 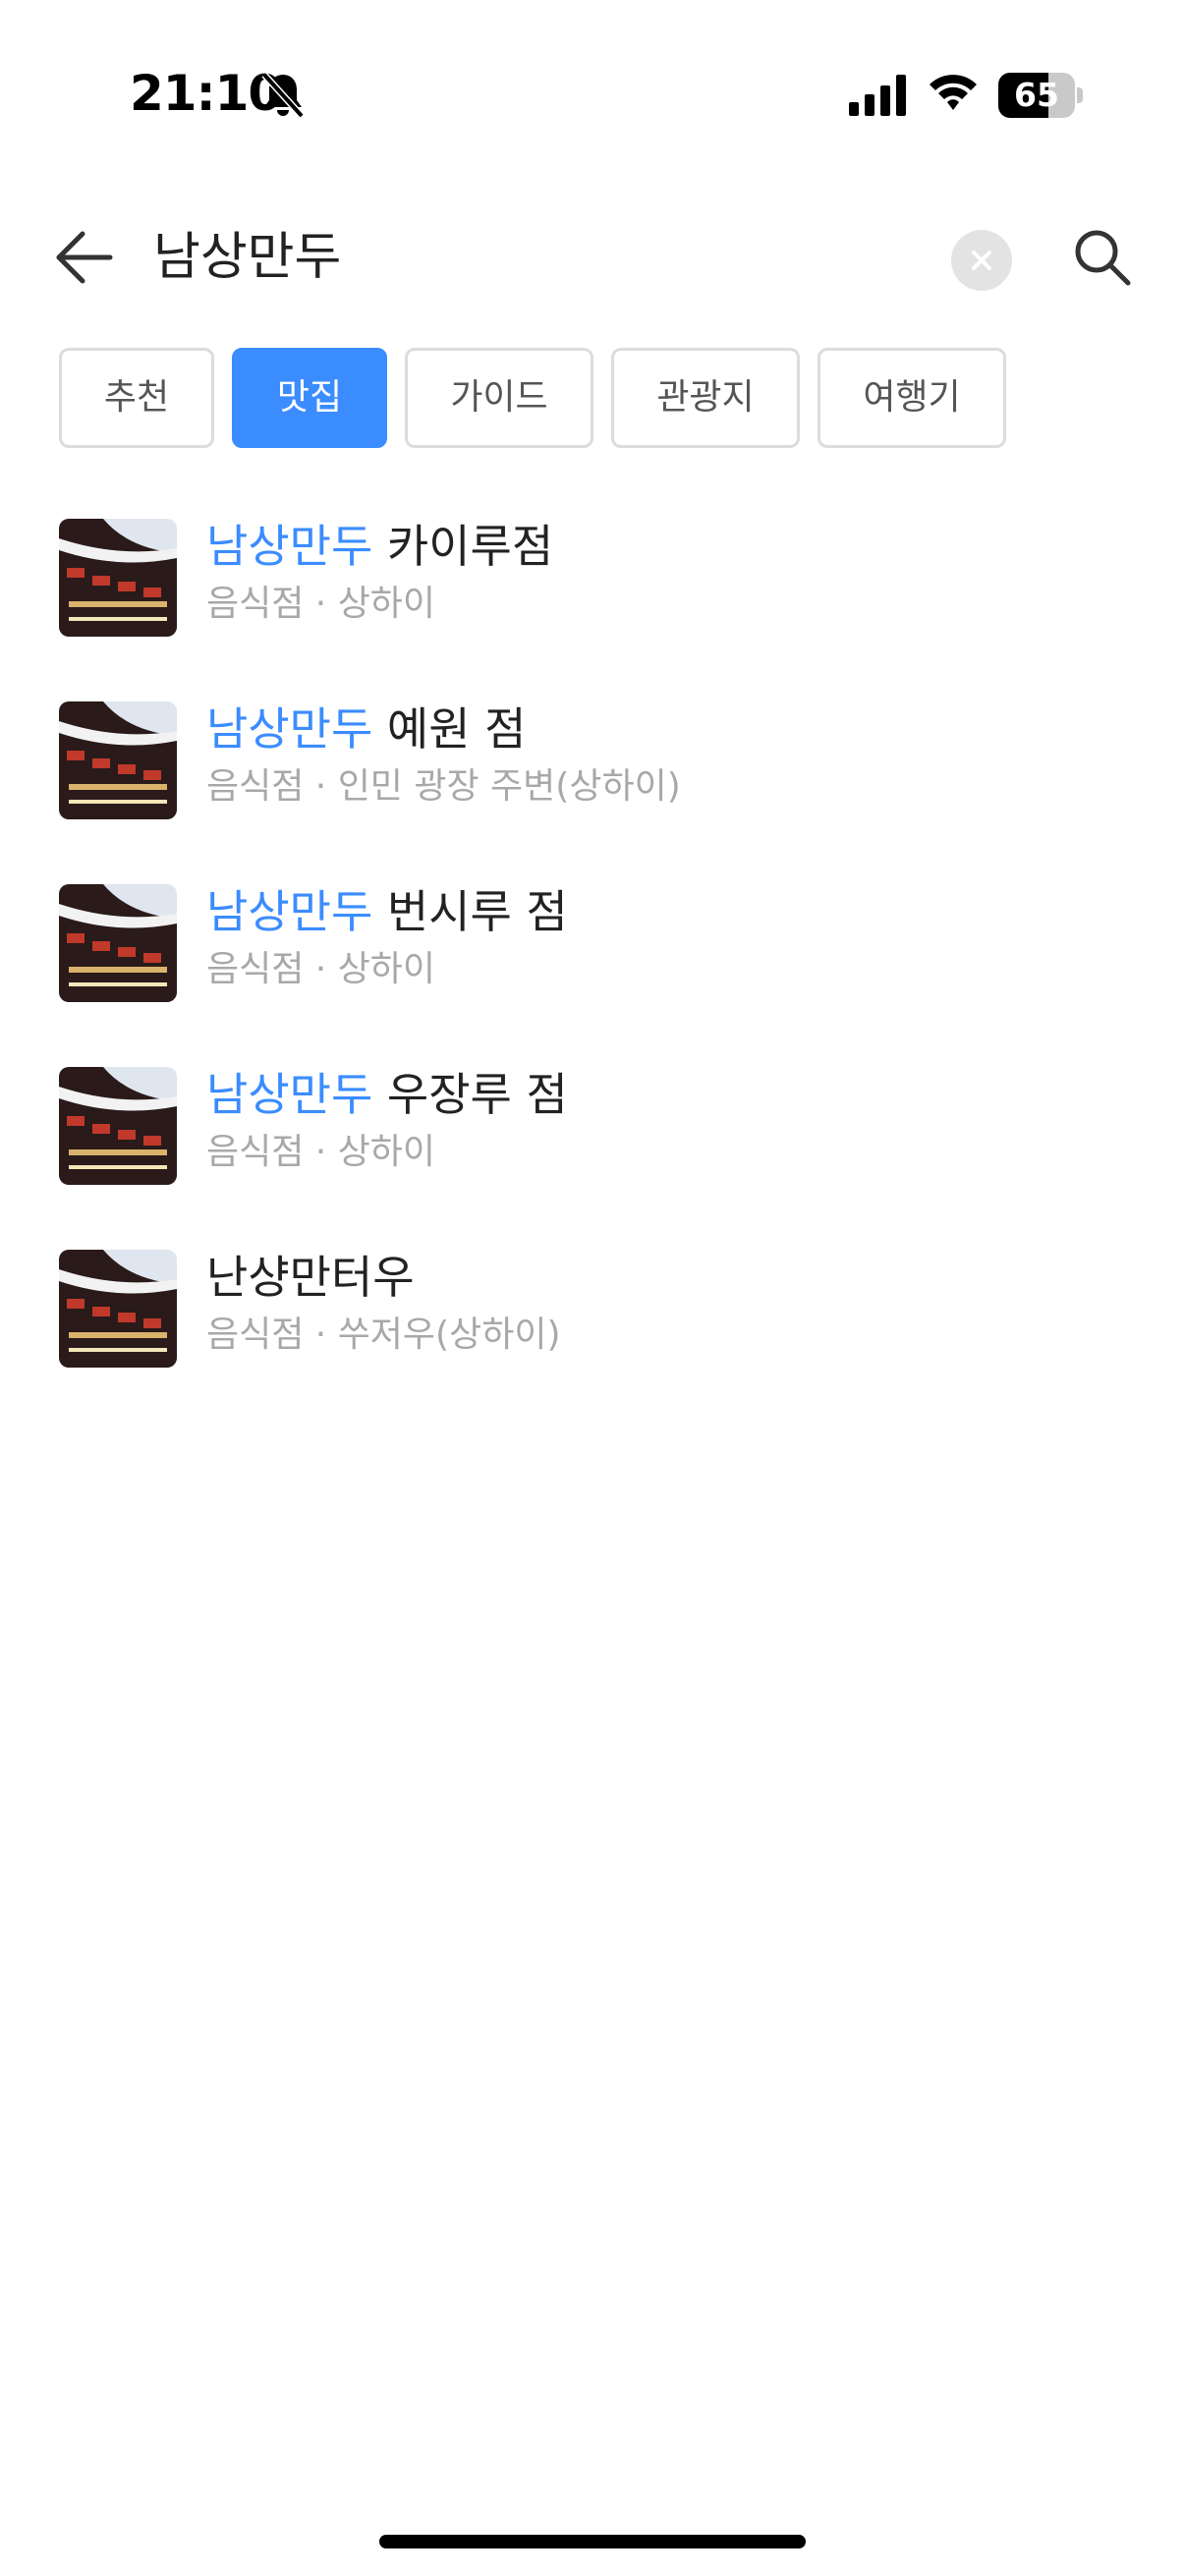 I want to click on close-icon, so click(x=982, y=260).